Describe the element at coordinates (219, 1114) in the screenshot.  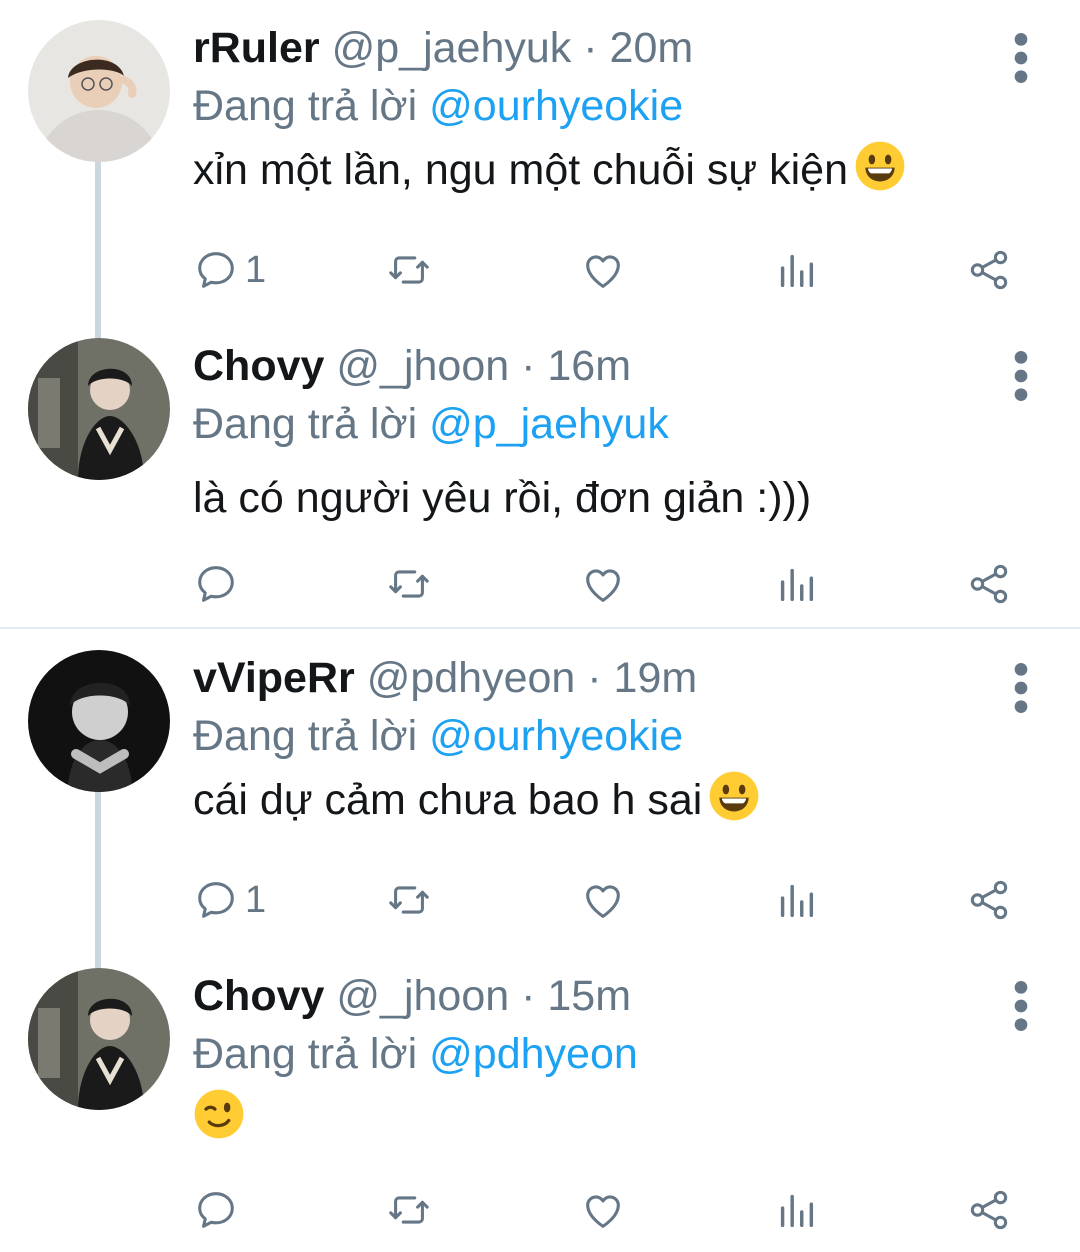
I see `winking-face-emoji` at that location.